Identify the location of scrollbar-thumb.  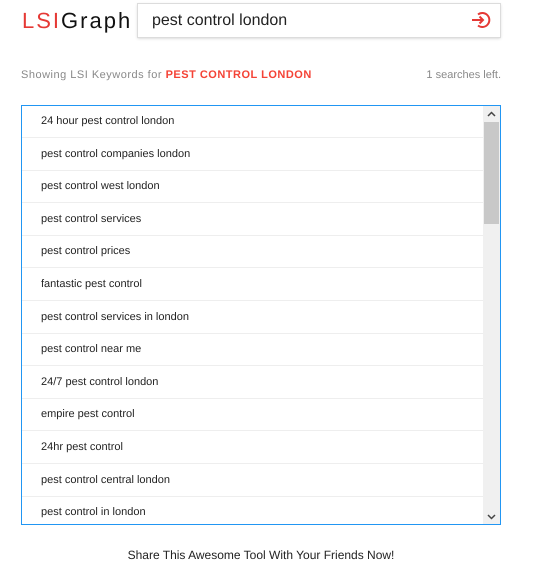
(491, 173).